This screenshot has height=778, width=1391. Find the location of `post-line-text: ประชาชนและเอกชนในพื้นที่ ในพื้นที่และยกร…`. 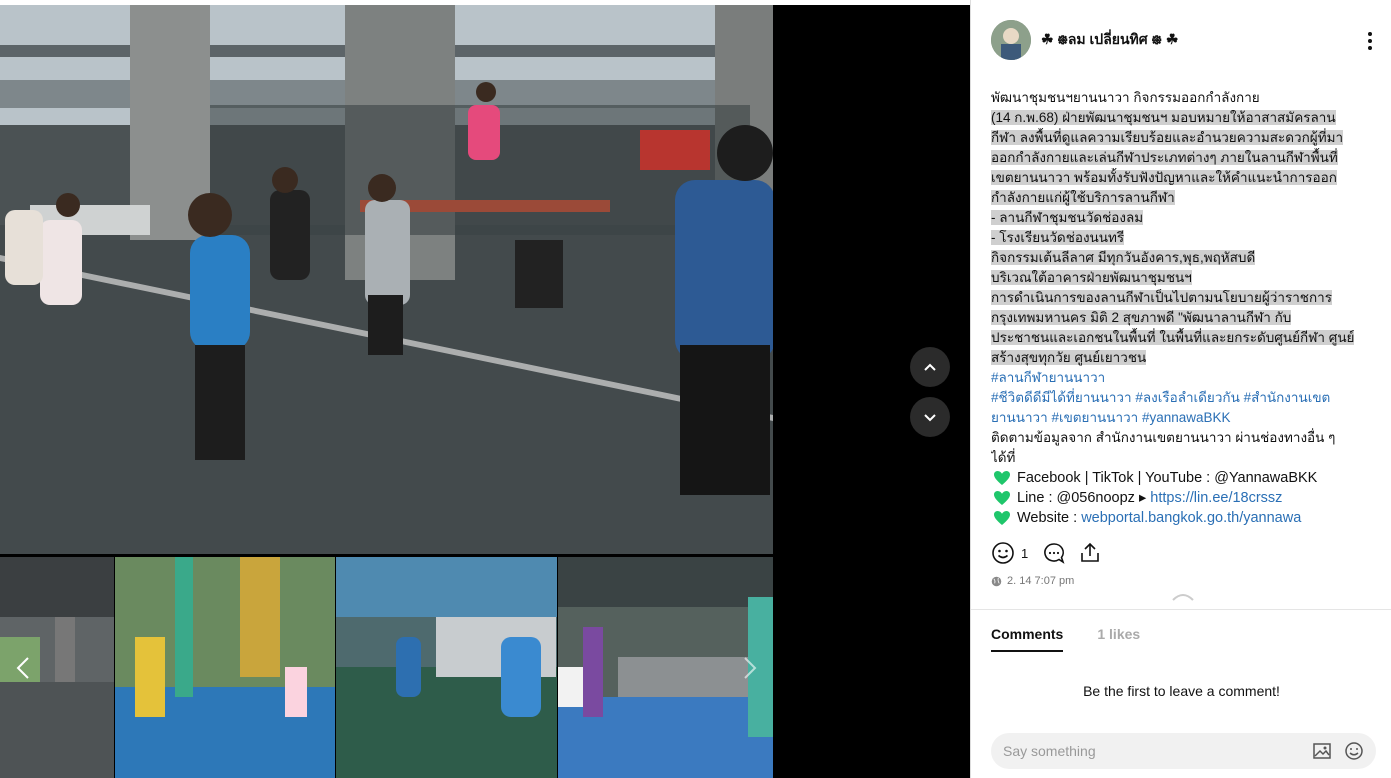

post-line-text: ประชาชนและเอกชนในพื้นที่ ในพื้นที่และยกร… is located at coordinates (1173, 337).